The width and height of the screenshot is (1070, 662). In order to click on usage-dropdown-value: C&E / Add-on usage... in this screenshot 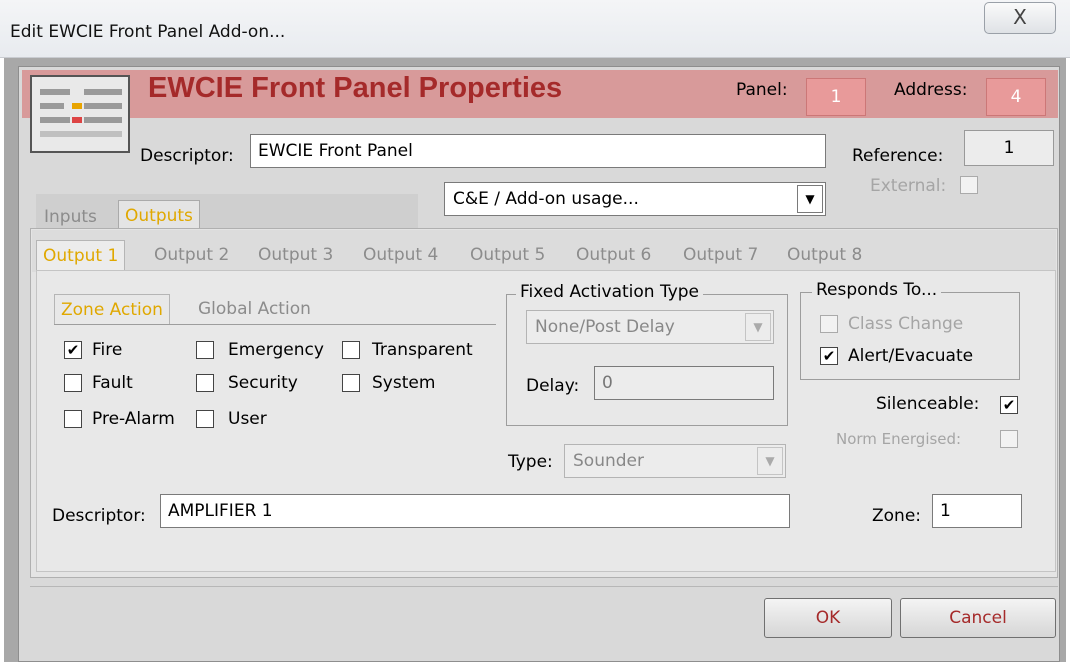, I will do `click(546, 199)`.